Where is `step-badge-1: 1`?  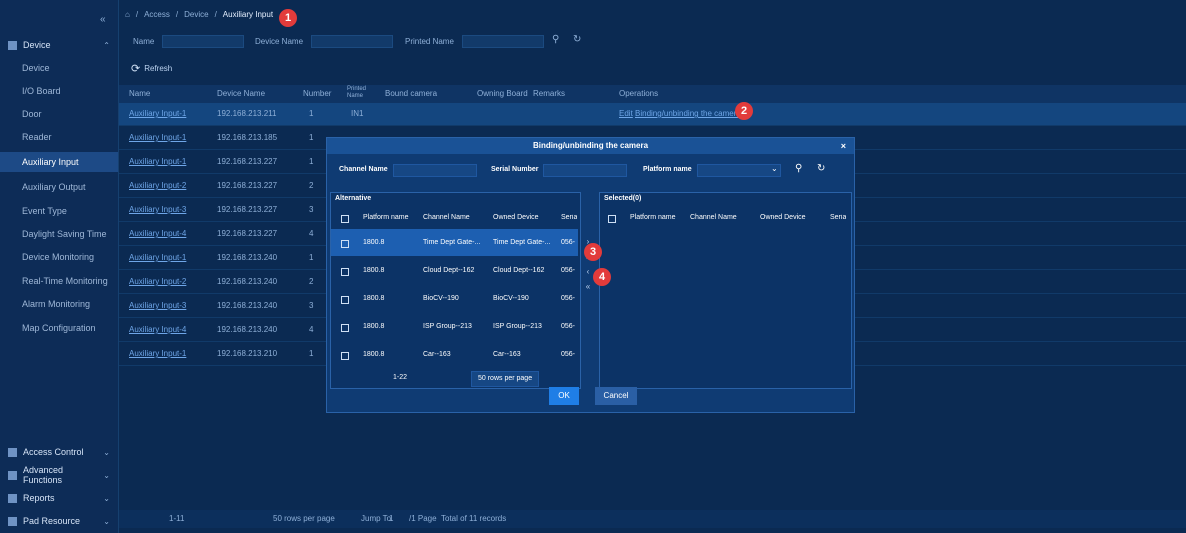
step-badge-1: 1 is located at coordinates (288, 18).